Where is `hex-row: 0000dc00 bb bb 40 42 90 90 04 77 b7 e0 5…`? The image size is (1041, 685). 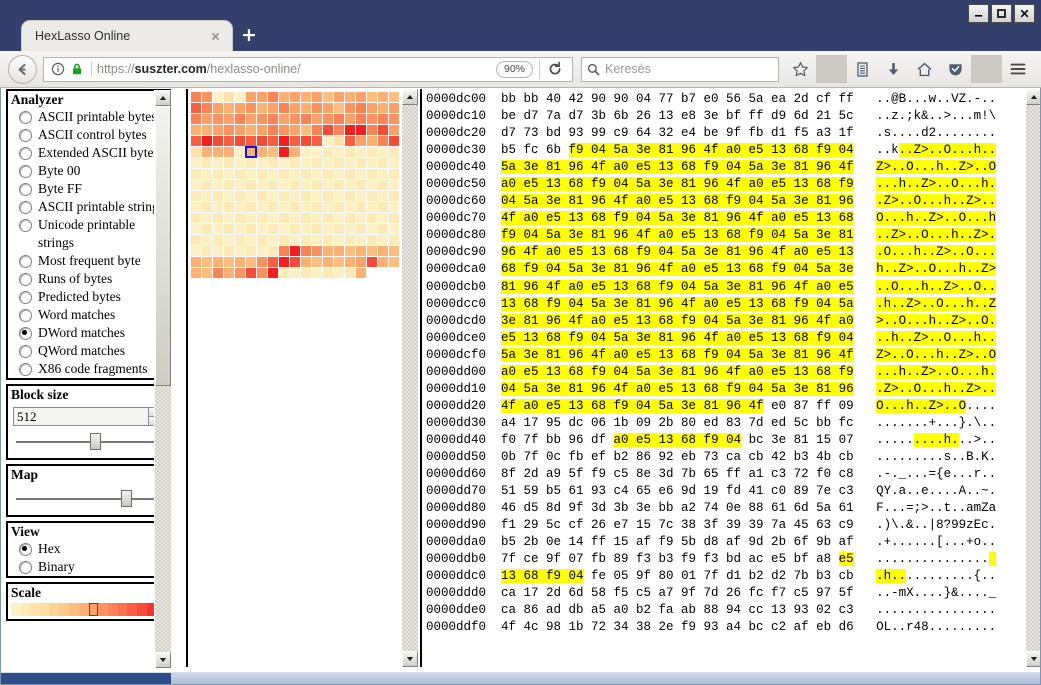 hex-row: 0000dc00 bb bb 40 42 90 90 04 77 b7 e0 5… is located at coordinates (711, 99).